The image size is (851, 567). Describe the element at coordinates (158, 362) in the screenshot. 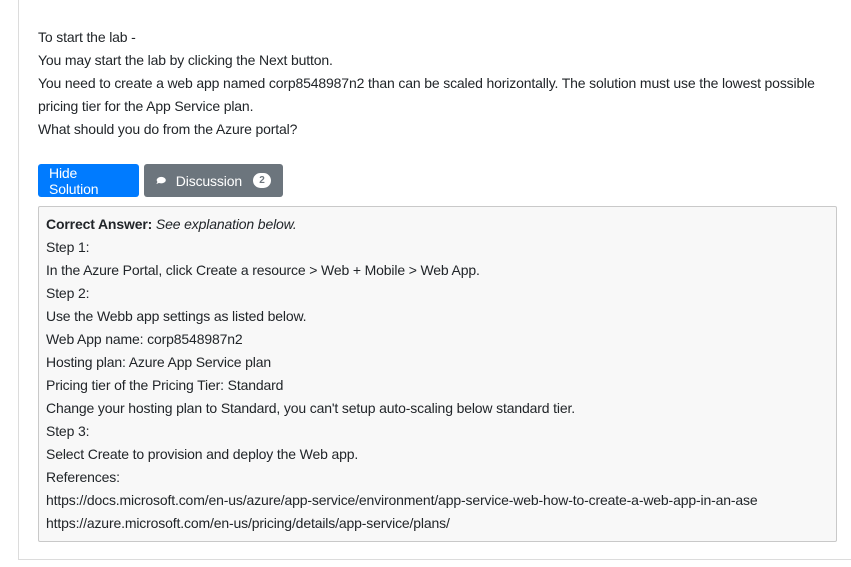

I see `answer-line: Hosting plan: Azure App Service plan` at that location.